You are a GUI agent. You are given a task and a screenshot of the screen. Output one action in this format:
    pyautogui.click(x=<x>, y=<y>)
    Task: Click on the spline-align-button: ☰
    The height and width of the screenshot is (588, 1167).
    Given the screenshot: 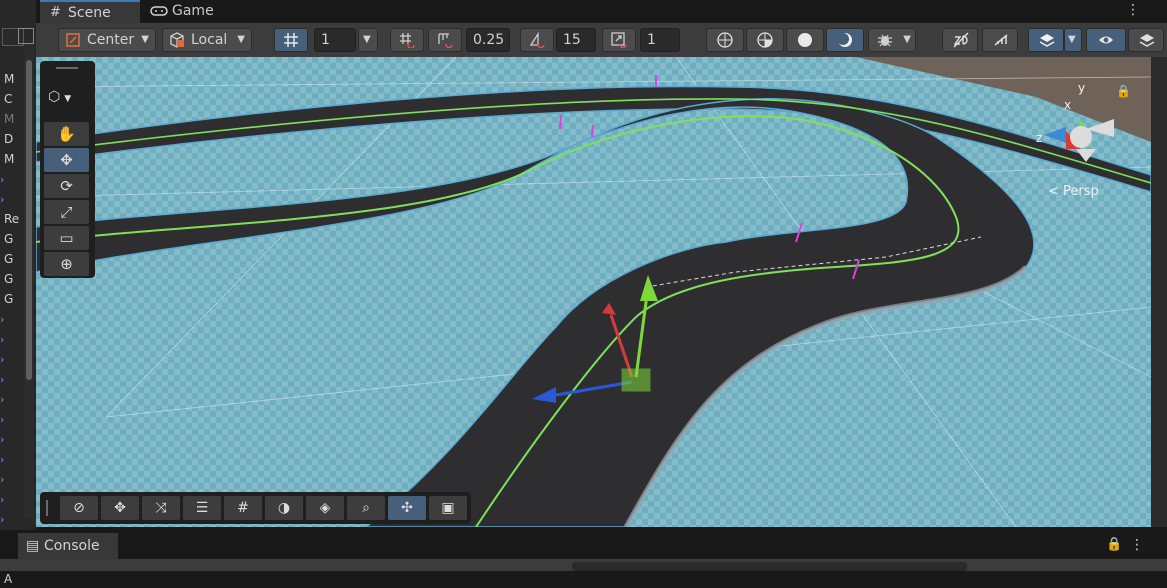 What is the action you would take?
    pyautogui.click(x=202, y=508)
    